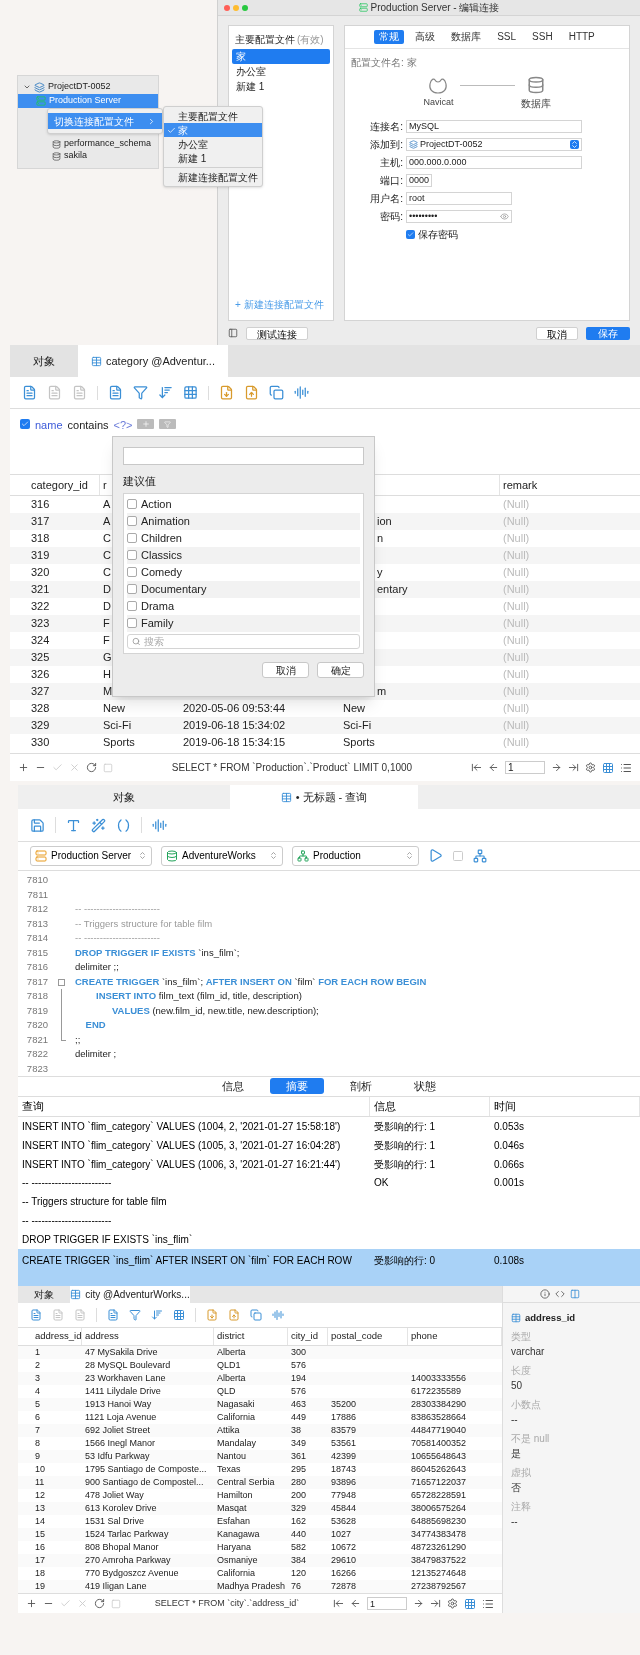  I want to click on refresh-icon, so click(99, 1603).